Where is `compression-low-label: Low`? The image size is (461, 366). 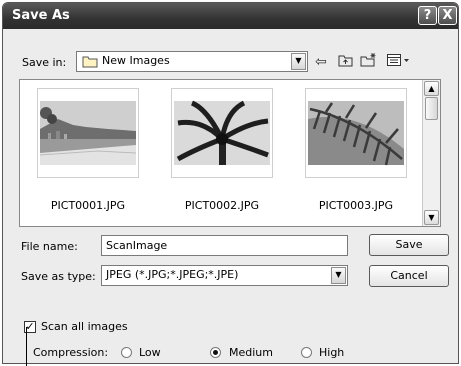 compression-low-label: Low is located at coordinates (150, 352).